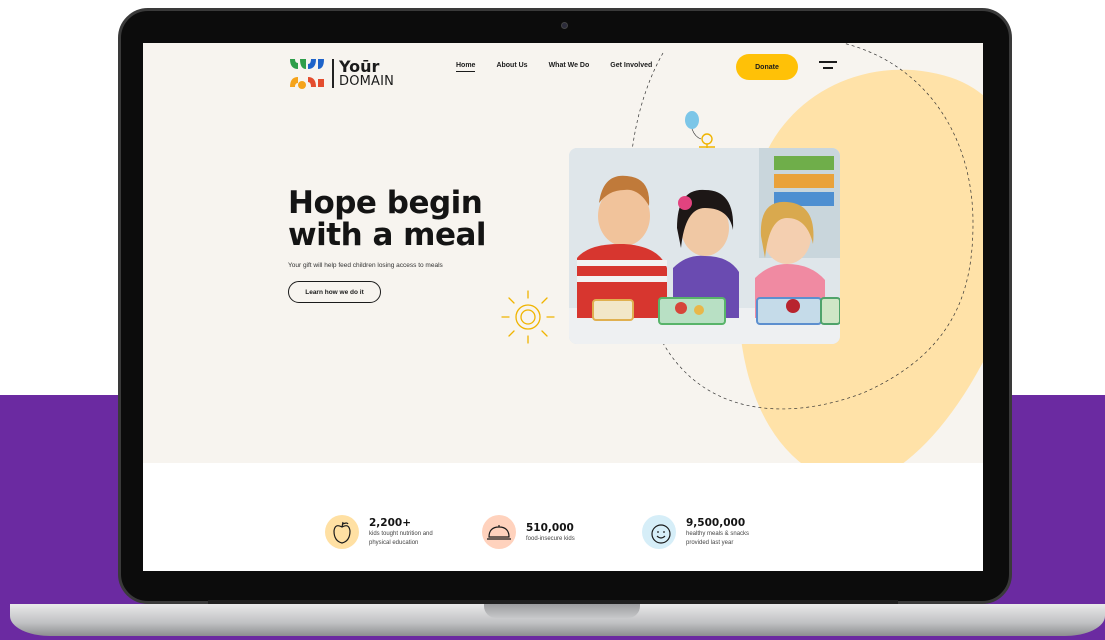  I want to click on stat-description: food-insecure kids, so click(550, 538).